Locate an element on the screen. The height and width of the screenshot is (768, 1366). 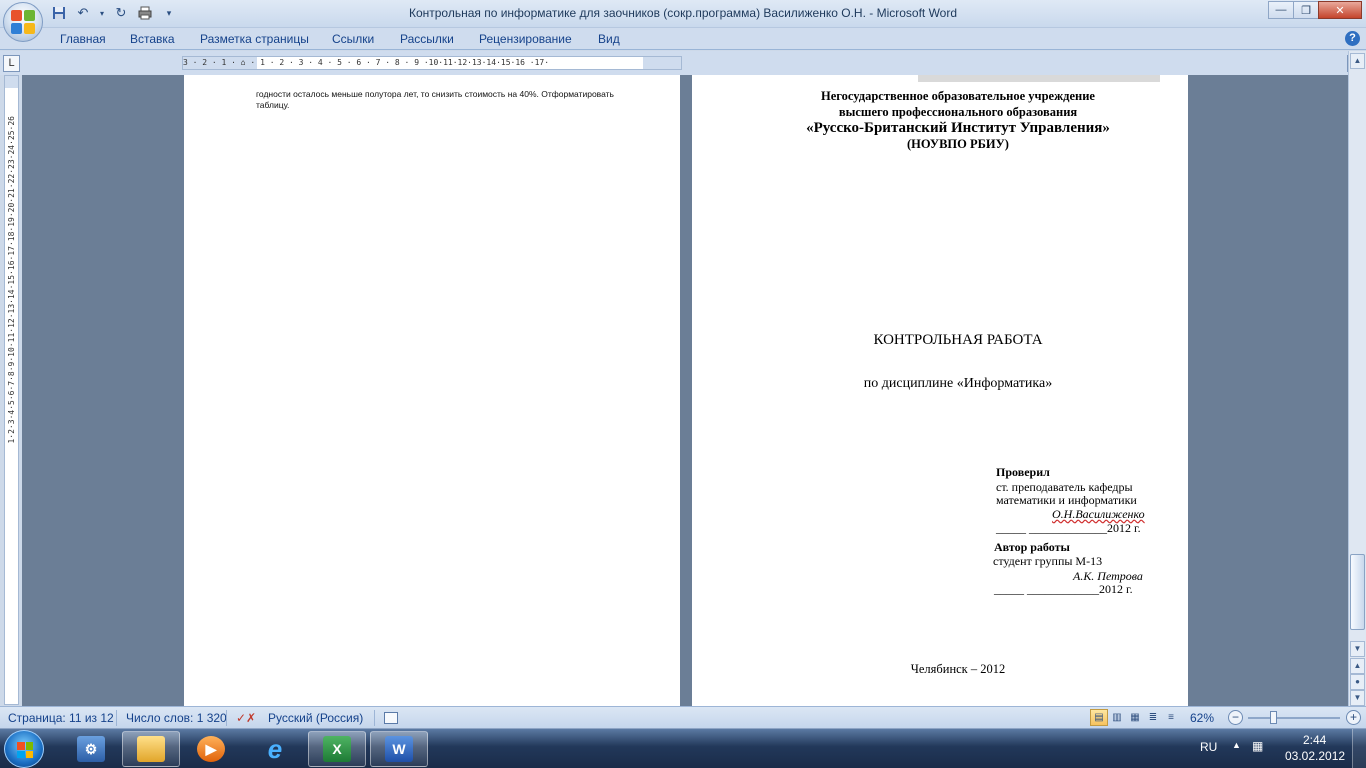
zoom-slider is located at coordinates (1294, 718).